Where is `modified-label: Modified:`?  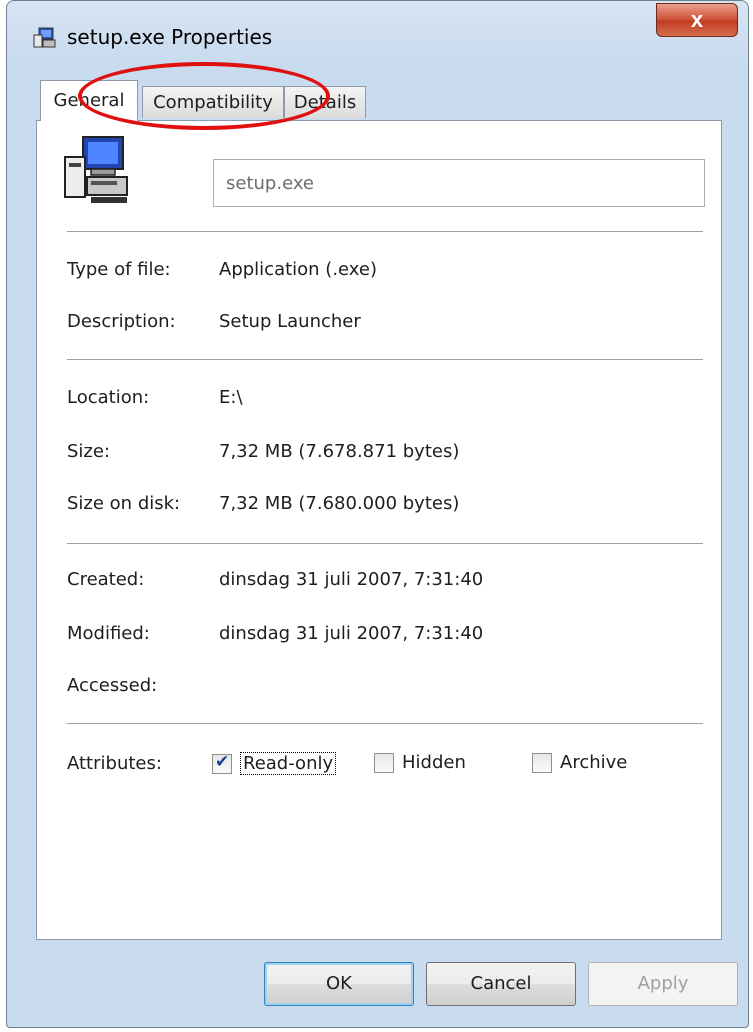 modified-label: Modified: is located at coordinates (108, 633).